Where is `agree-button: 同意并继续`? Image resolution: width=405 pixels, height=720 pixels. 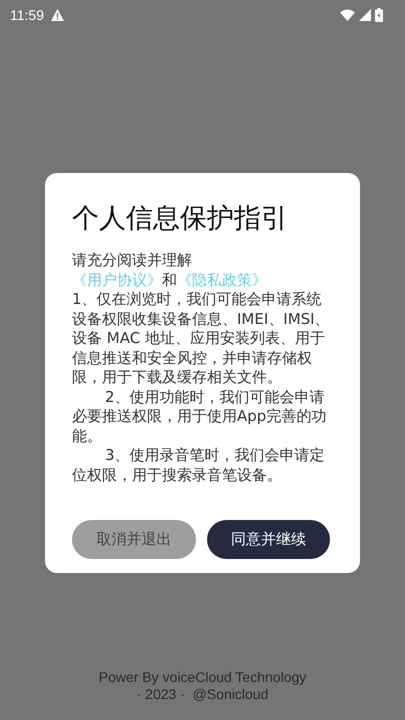 agree-button: 同意并继续 is located at coordinates (268, 539).